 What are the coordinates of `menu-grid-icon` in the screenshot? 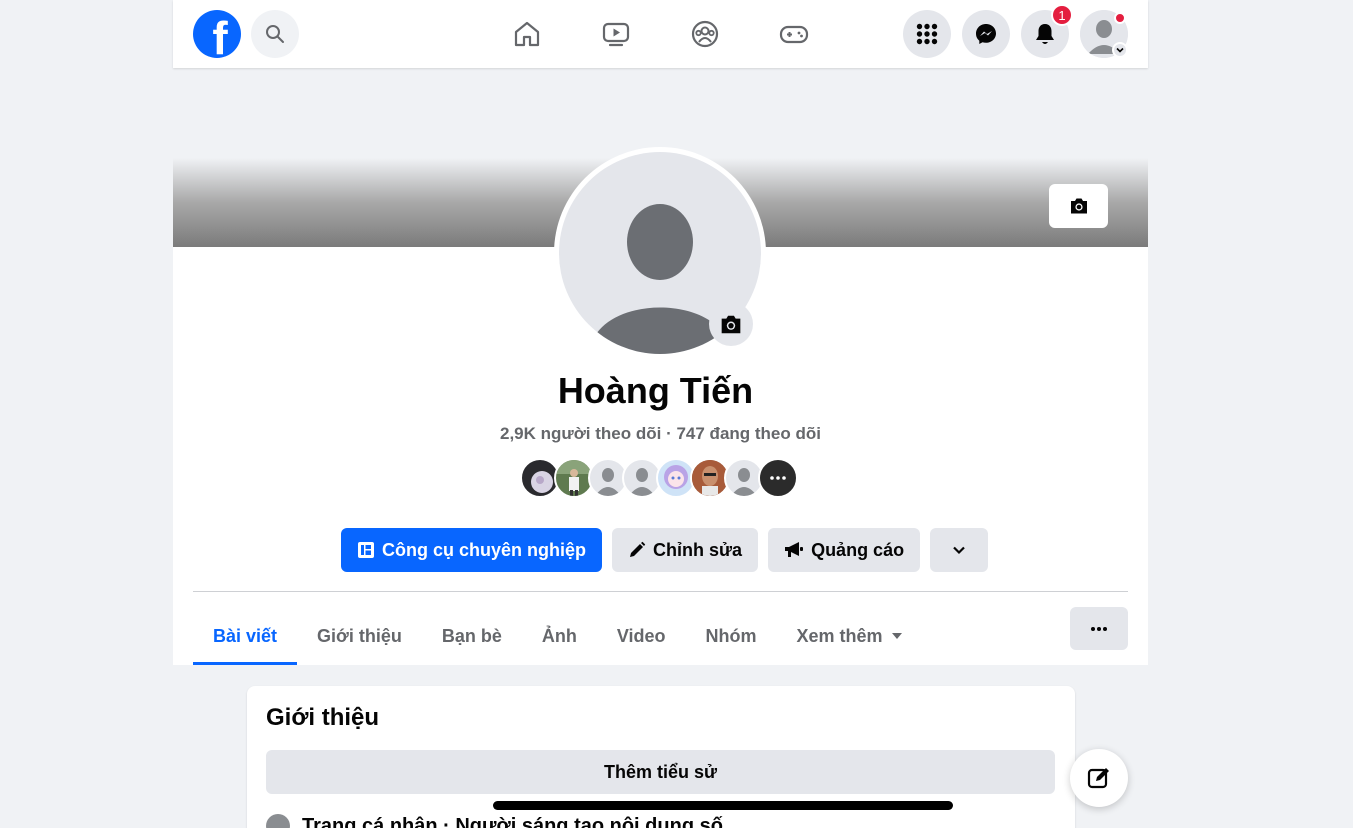 It's located at (927, 34).